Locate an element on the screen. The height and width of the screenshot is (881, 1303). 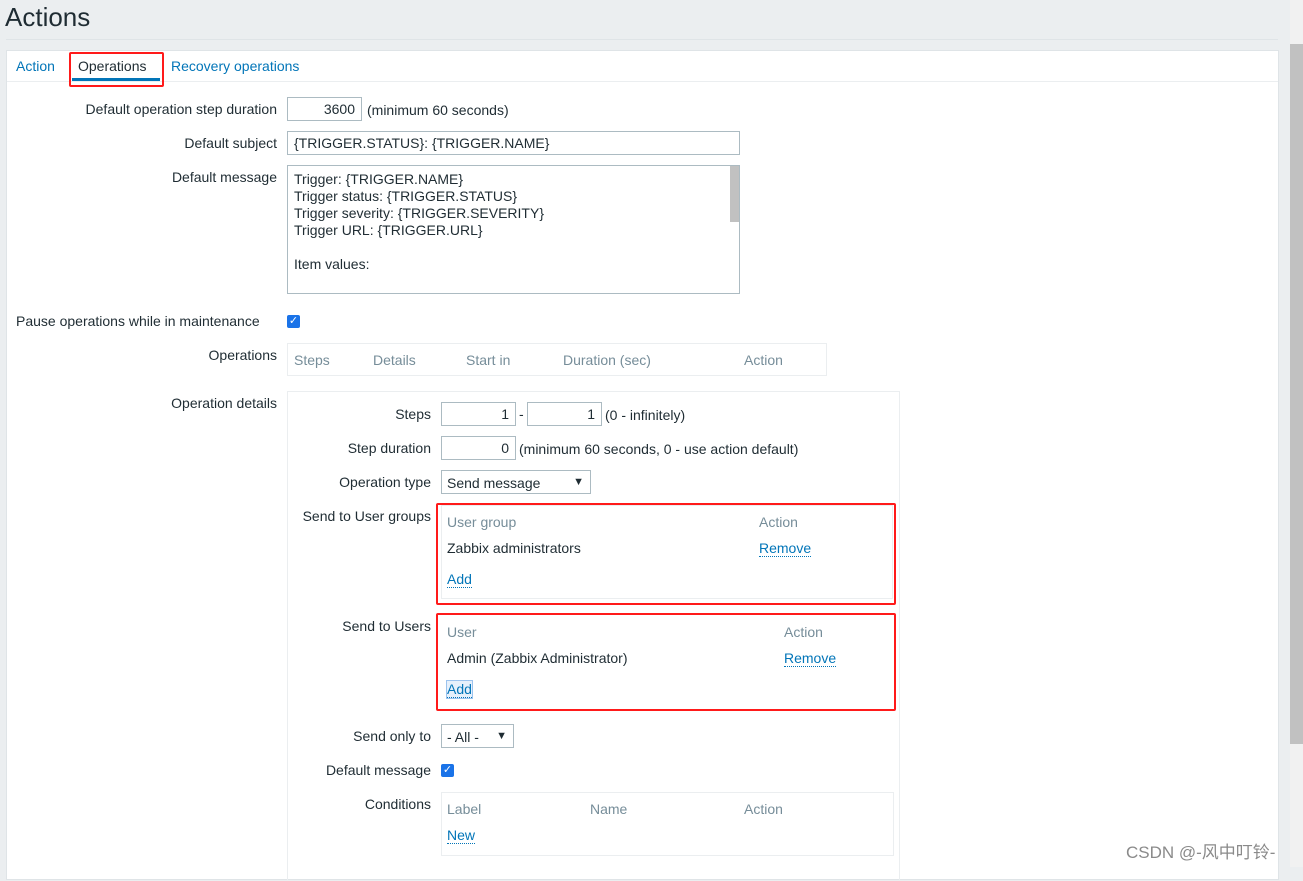
tab-recovery-operations: Recovery operations is located at coordinates (235, 66).